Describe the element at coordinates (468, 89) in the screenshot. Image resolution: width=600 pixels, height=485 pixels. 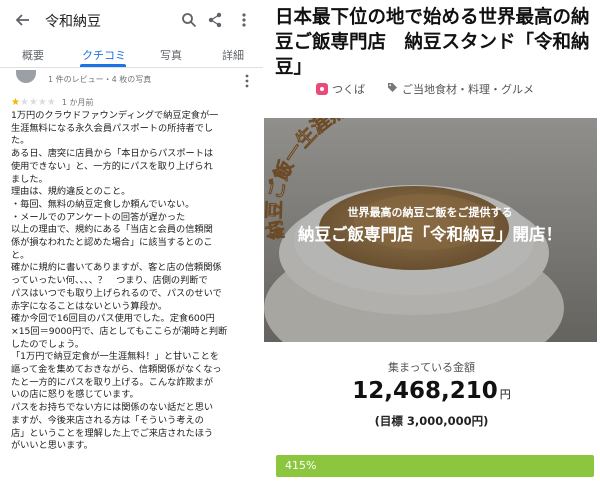
I see `project-category: ご当地食材・料理・グルメ` at that location.